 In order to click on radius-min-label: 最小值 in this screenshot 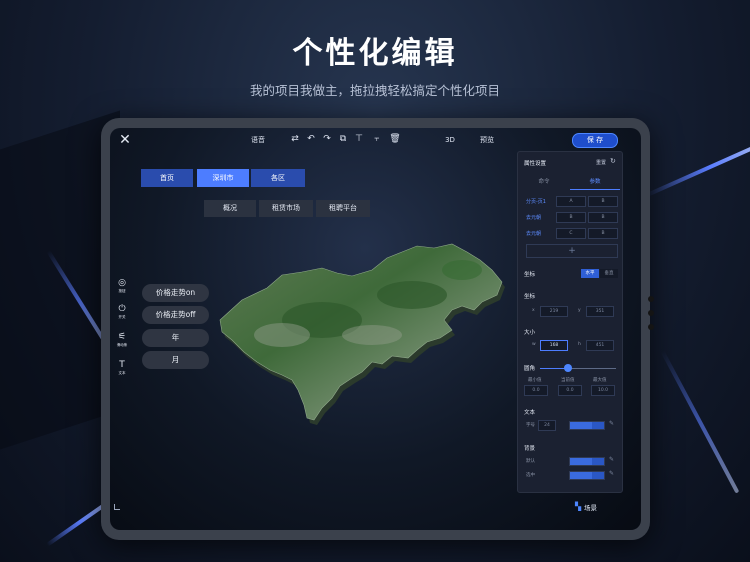, I will do `click(535, 380)`.